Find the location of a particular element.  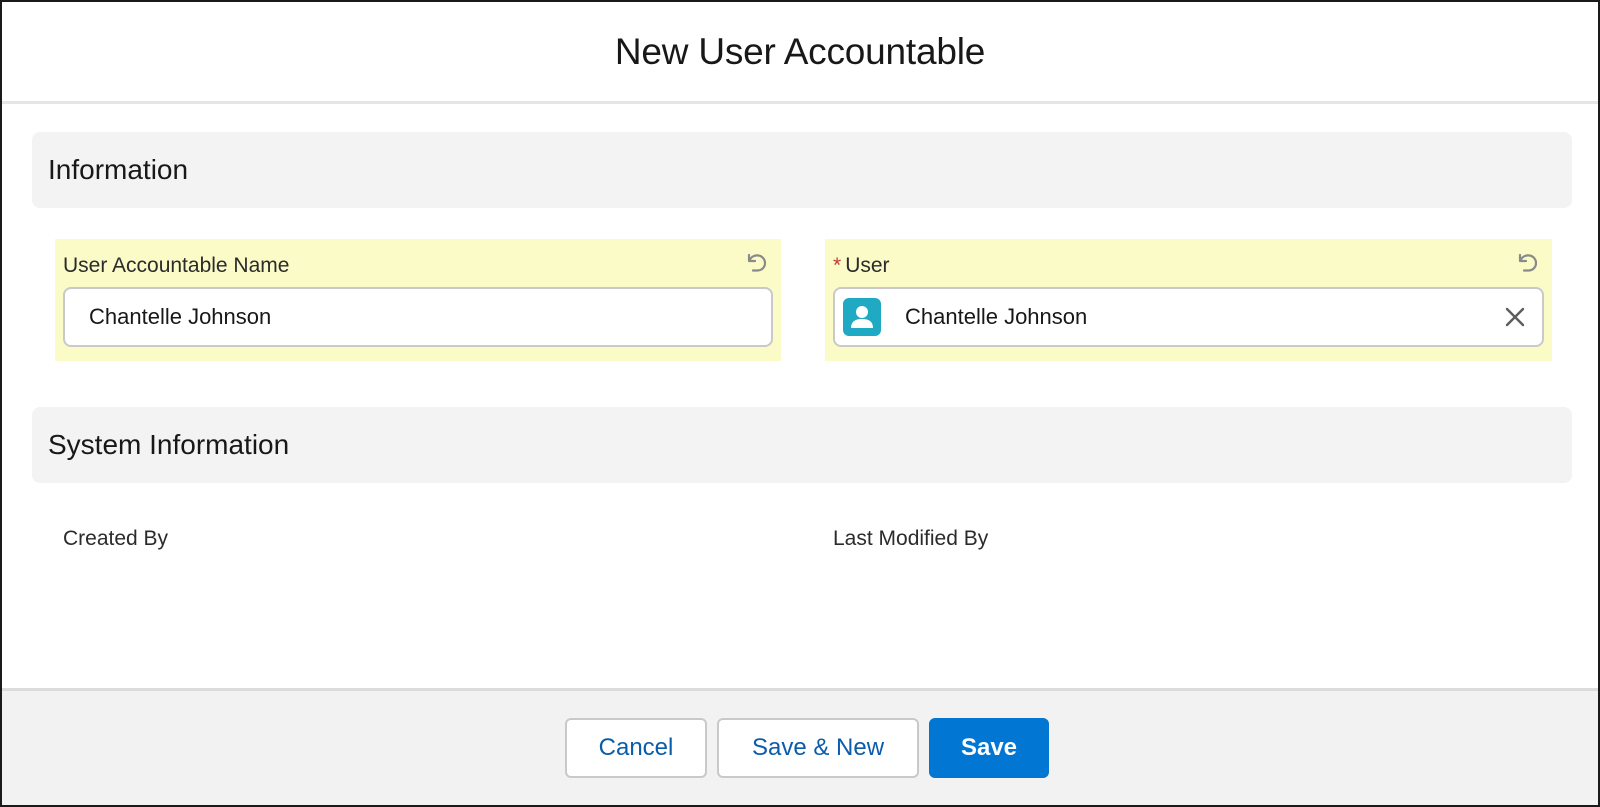

modal-footer: Cancel Save & New Save is located at coordinates (800, 746).